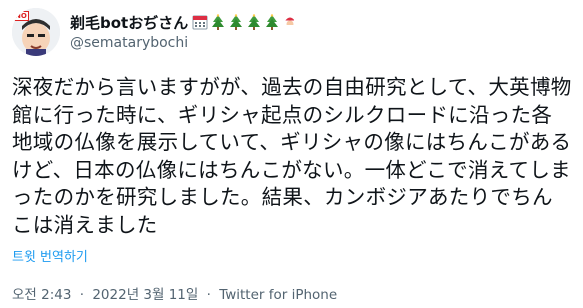  Describe the element at coordinates (185, 43) in the screenshot. I see `user-handle: @sematarybochi` at that location.